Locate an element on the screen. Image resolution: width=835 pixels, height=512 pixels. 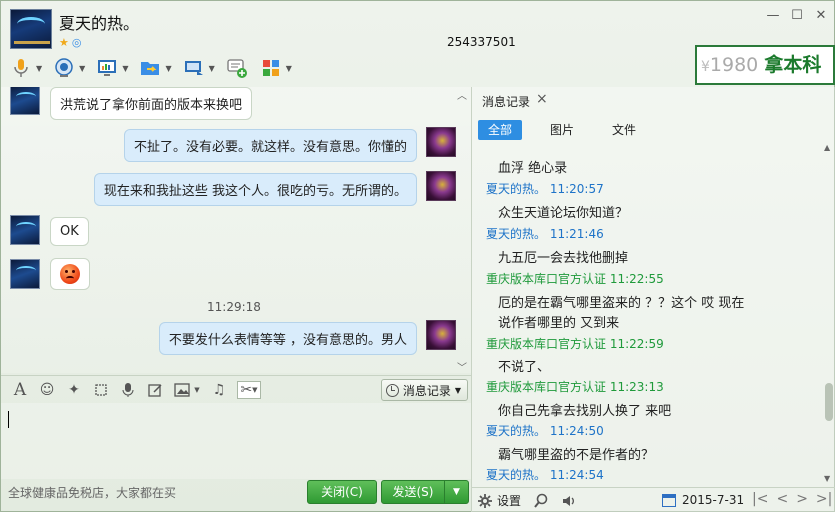
history-message-meta: 夏天的热。 11:24:50 is located at coordinates (545, 430).